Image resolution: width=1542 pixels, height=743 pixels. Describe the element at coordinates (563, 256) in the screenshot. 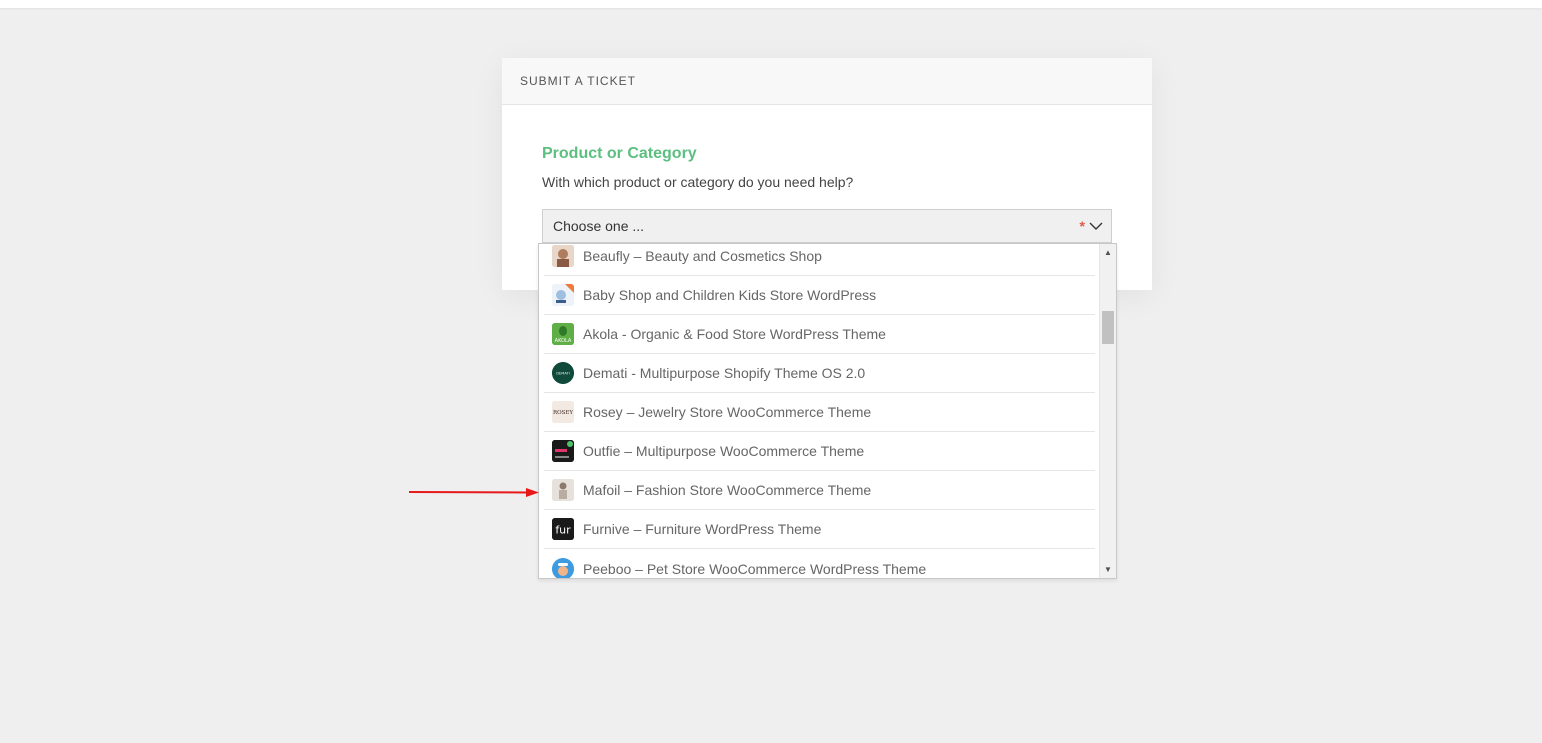

I see `beaufly-thumbnail-icon` at that location.